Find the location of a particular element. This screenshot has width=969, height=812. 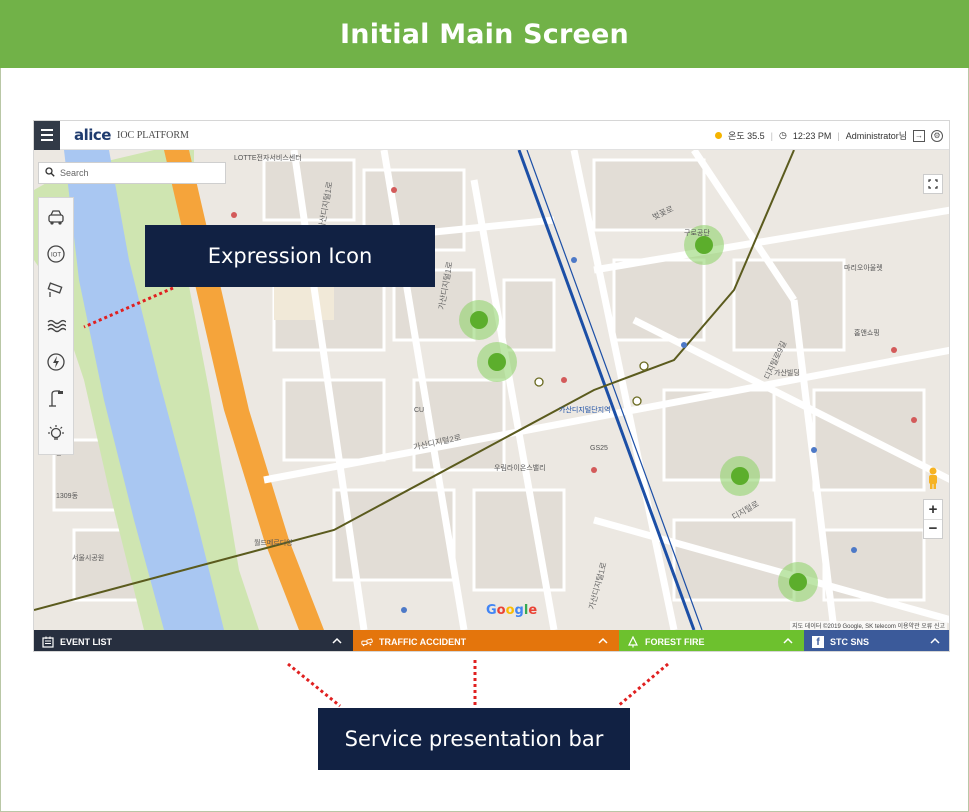

svg-text: 우림라이온스밸리 is located at coordinates (520, 467).